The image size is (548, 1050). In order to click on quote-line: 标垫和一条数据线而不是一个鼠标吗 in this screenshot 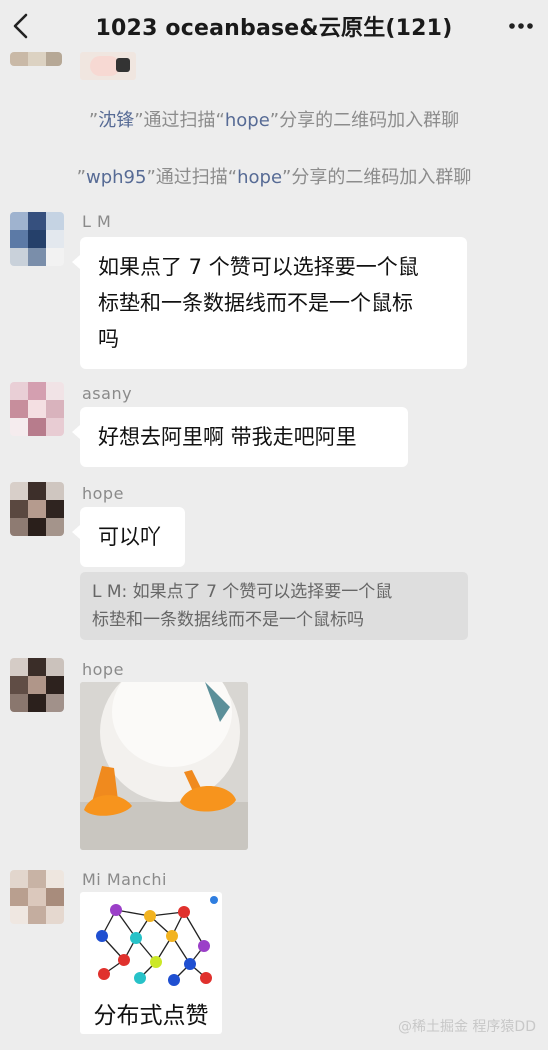, I will do `click(228, 620)`.